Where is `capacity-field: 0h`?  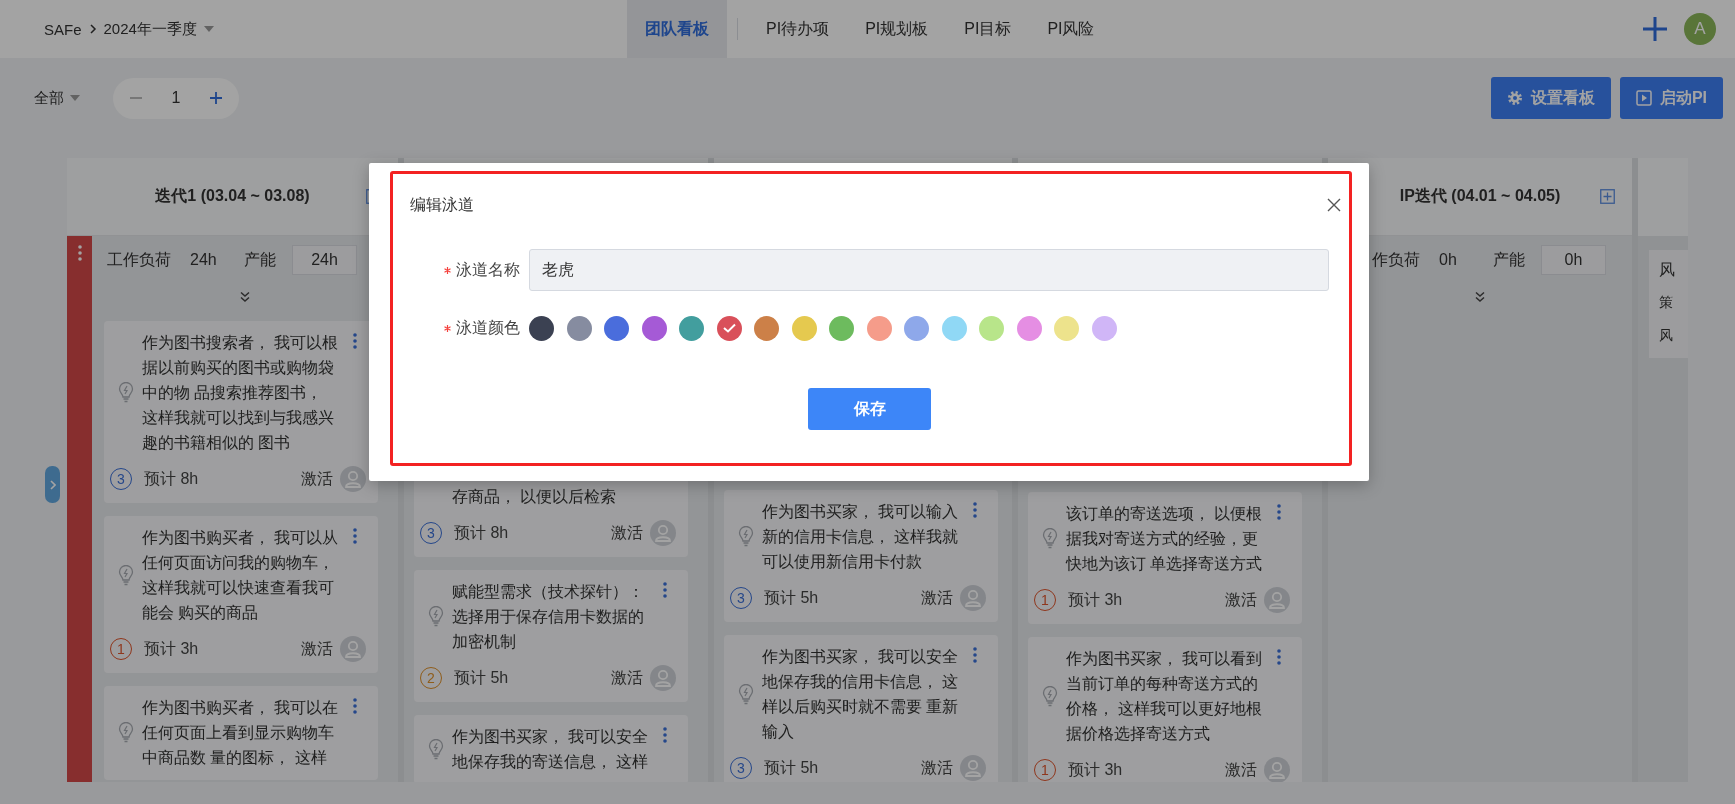
capacity-field: 0h is located at coordinates (1573, 260).